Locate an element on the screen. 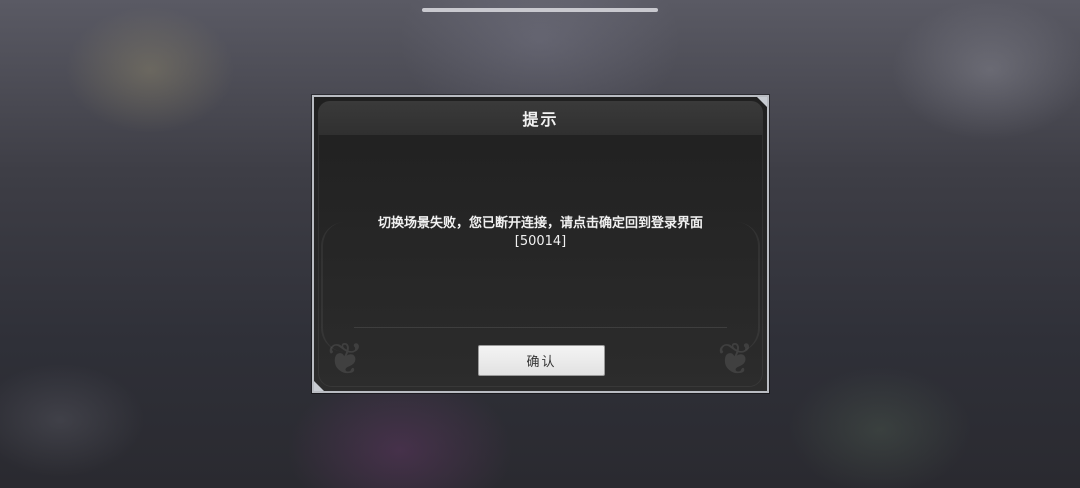 This screenshot has height=488, width=1080. dialog-title-bar: 提示 is located at coordinates (540, 118).